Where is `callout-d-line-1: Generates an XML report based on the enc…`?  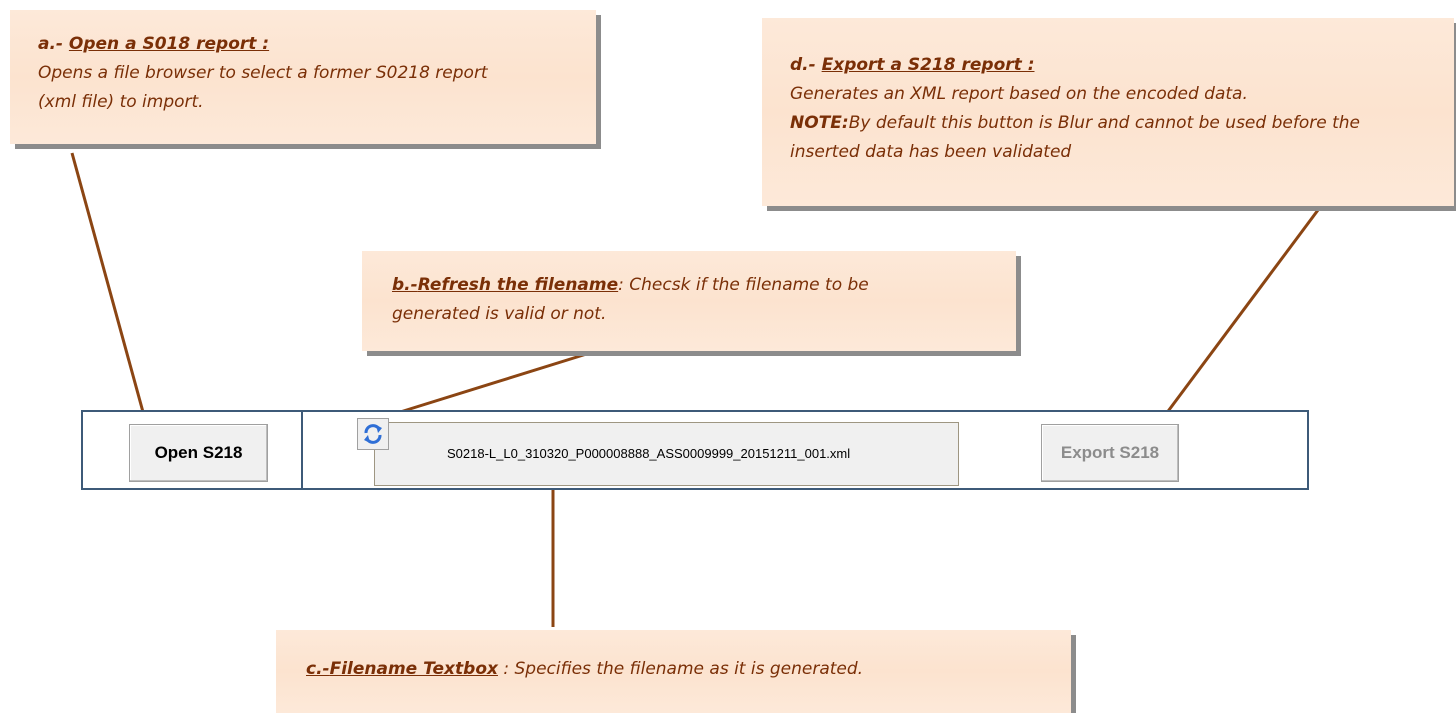
callout-d-line-1: Generates an XML report based on the enc… is located at coordinates (1019, 94).